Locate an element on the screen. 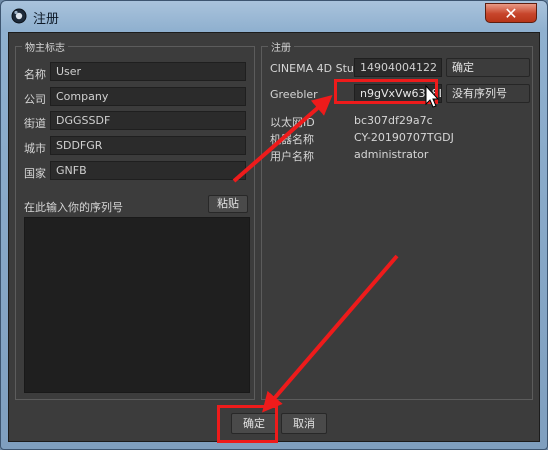 This screenshot has height=450, width=548. mouse-cursor-icon is located at coordinates (432, 96).